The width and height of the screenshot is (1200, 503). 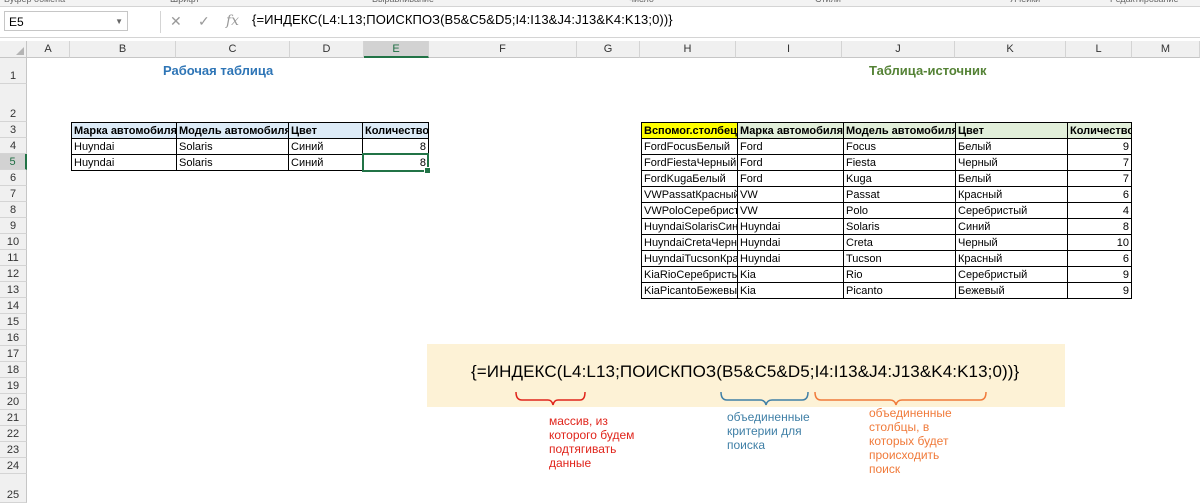 I want to click on chevron-down-icon: ▼, so click(x=119, y=22).